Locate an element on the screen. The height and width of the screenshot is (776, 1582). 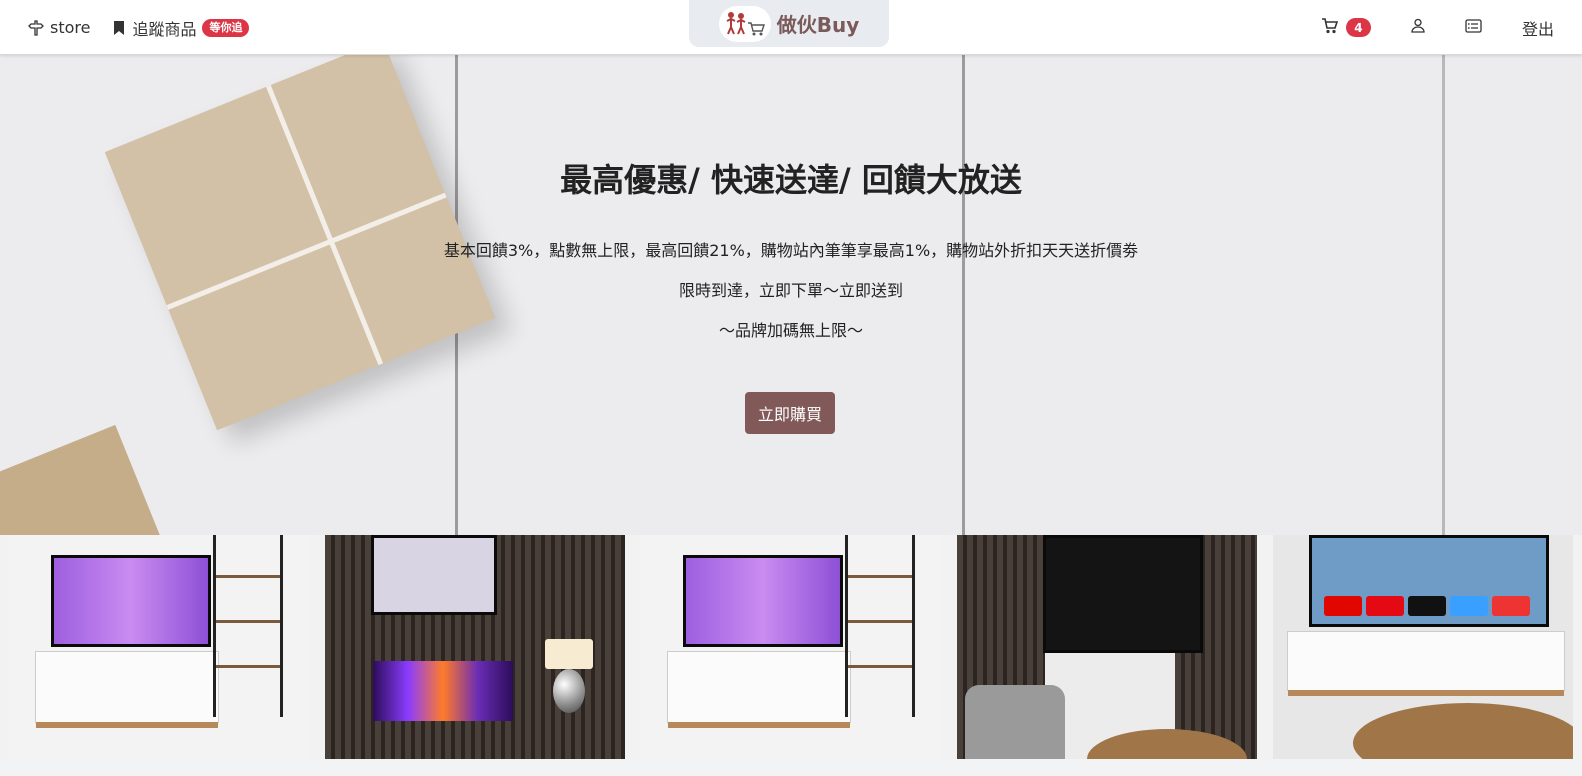
buy-now-button: 立即購買 is located at coordinates (790, 413).